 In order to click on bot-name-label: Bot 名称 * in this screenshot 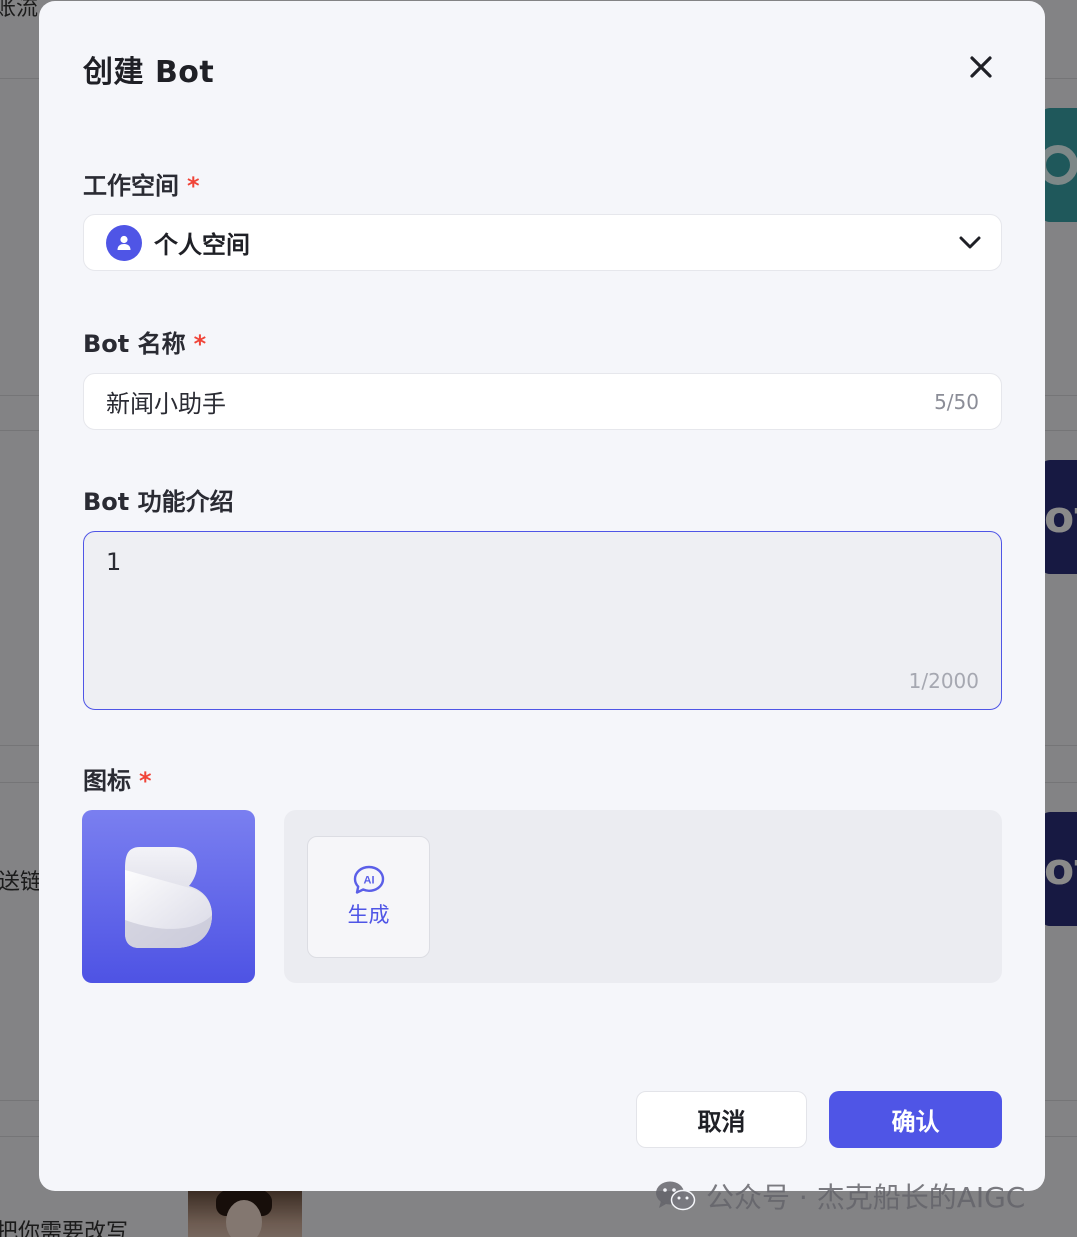, I will do `click(145, 344)`.